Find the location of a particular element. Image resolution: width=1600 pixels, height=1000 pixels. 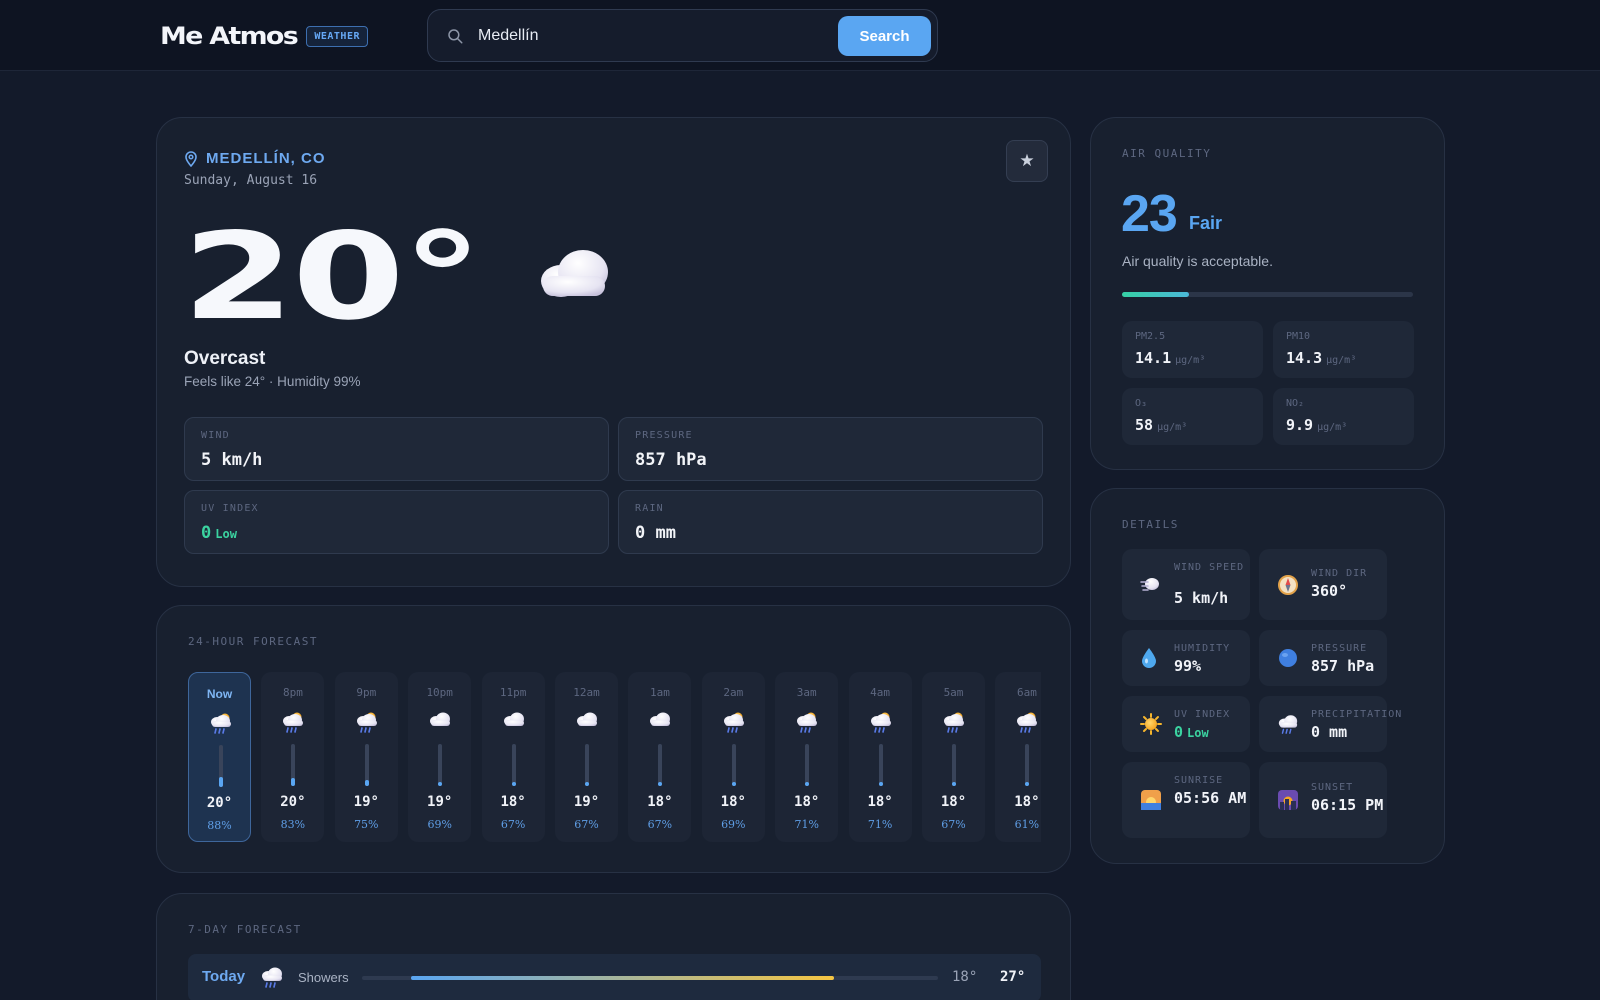

stat-wind: WIND 5 km/h is located at coordinates (396, 449).